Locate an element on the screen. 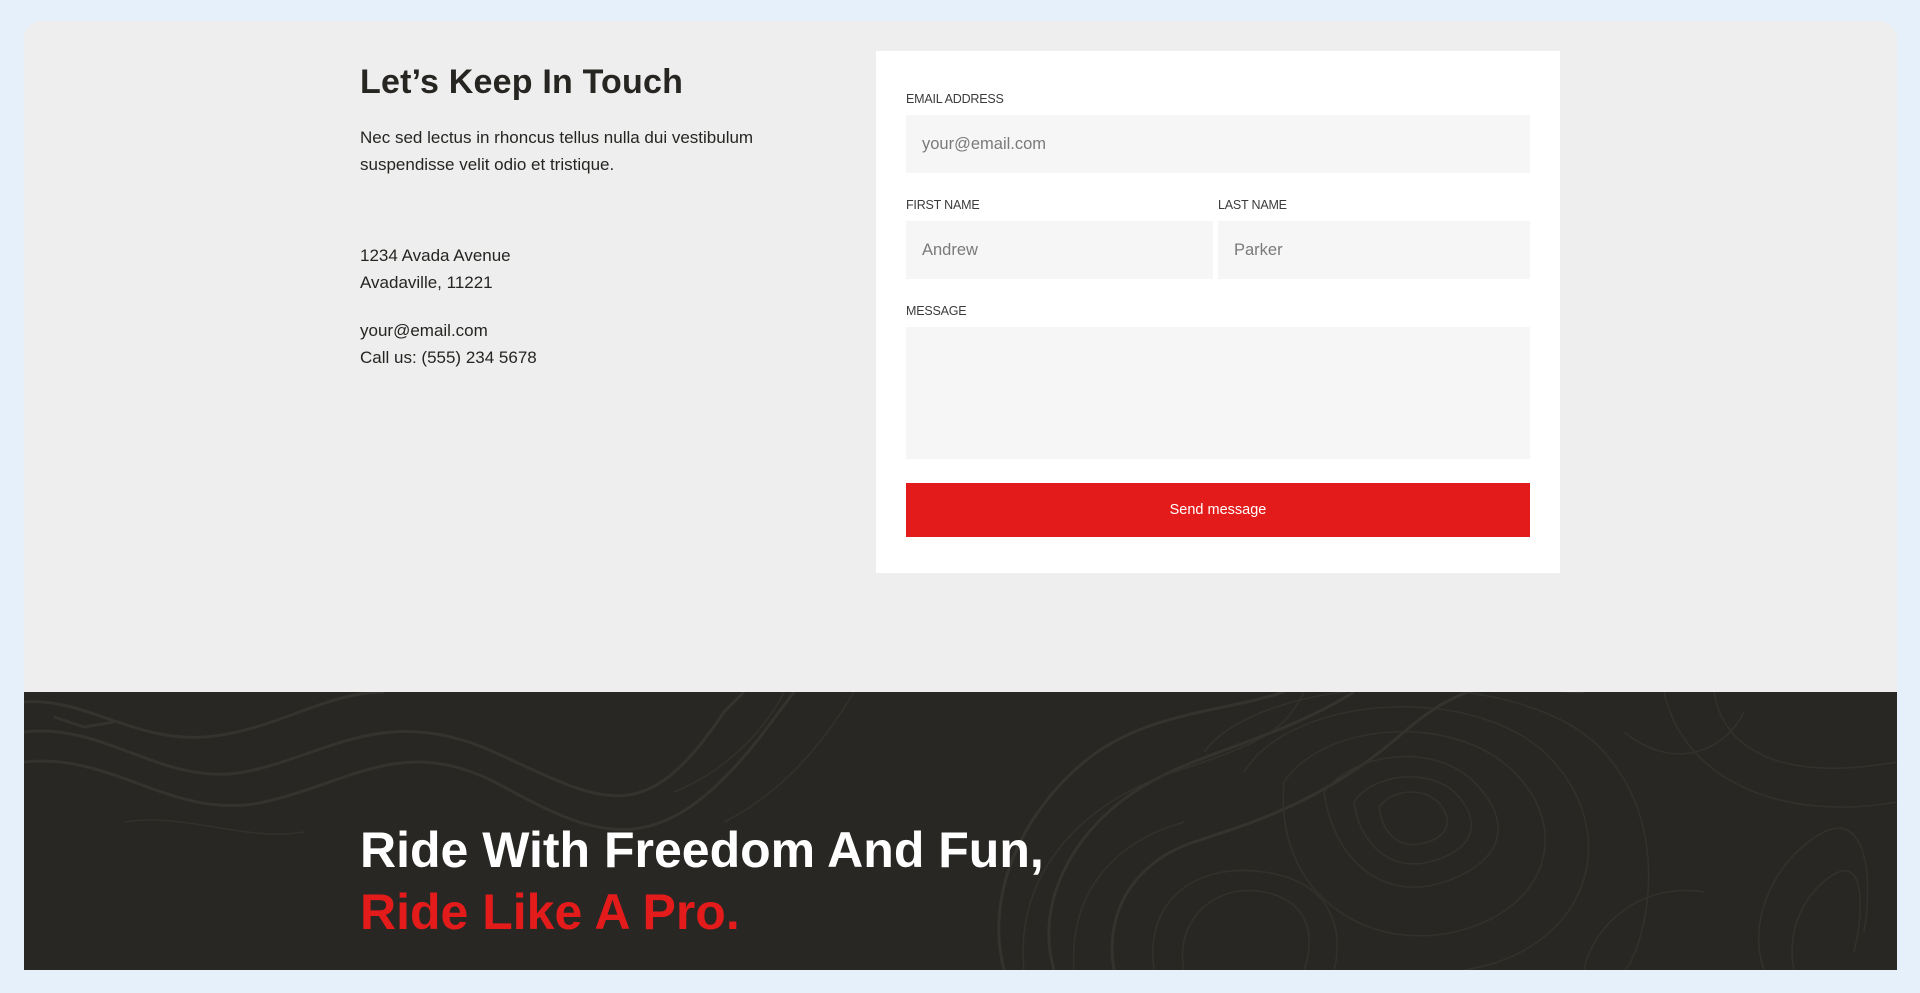 The height and width of the screenshot is (993, 1920). address-line-1: 1234 Avada Avenue is located at coordinates (435, 255).